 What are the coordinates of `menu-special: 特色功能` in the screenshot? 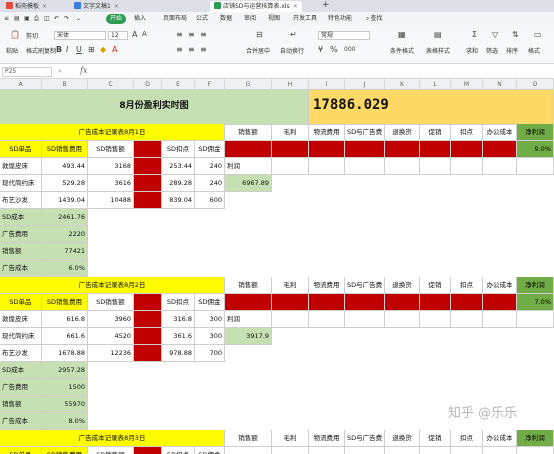 It's located at (340, 19).